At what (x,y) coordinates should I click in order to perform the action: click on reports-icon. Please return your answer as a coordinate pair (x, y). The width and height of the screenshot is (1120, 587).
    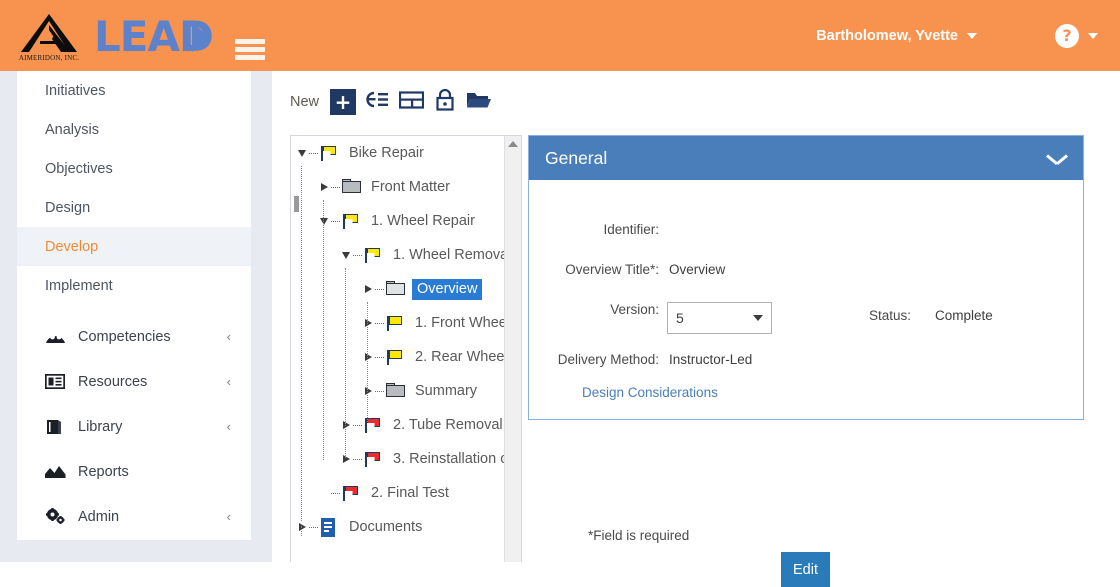
    Looking at the image, I should click on (56, 472).